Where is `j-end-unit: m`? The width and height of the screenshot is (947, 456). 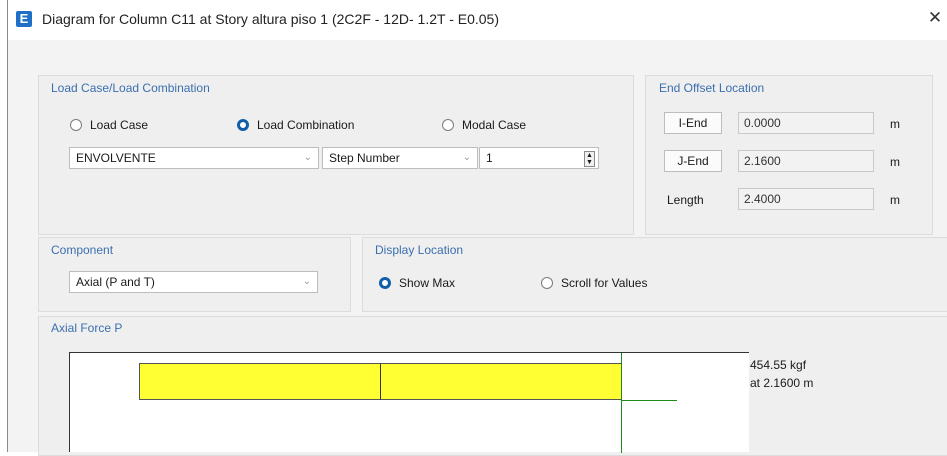
j-end-unit: m is located at coordinates (895, 162).